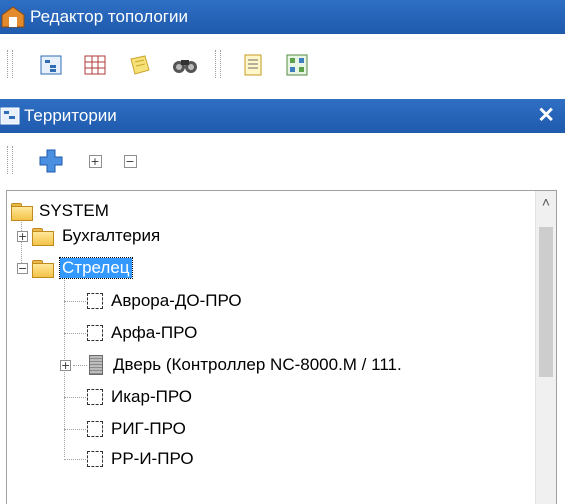 The width and height of the screenshot is (565, 504). What do you see at coordinates (257, 364) in the screenshot?
I see `tree-node-label: Дверь (Контроллер NC-8000.M / 111.` at bounding box center [257, 364].